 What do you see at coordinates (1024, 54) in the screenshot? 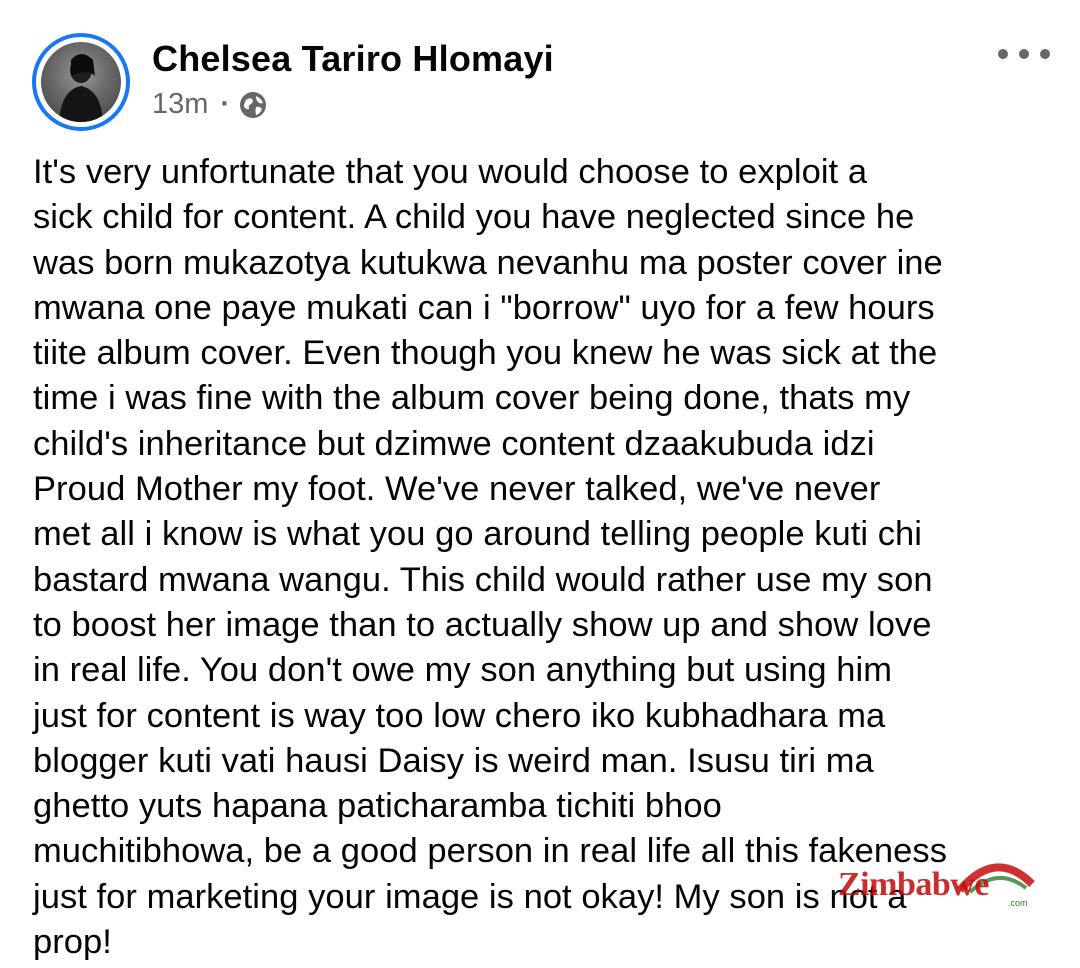
I see `more-options-icon` at bounding box center [1024, 54].